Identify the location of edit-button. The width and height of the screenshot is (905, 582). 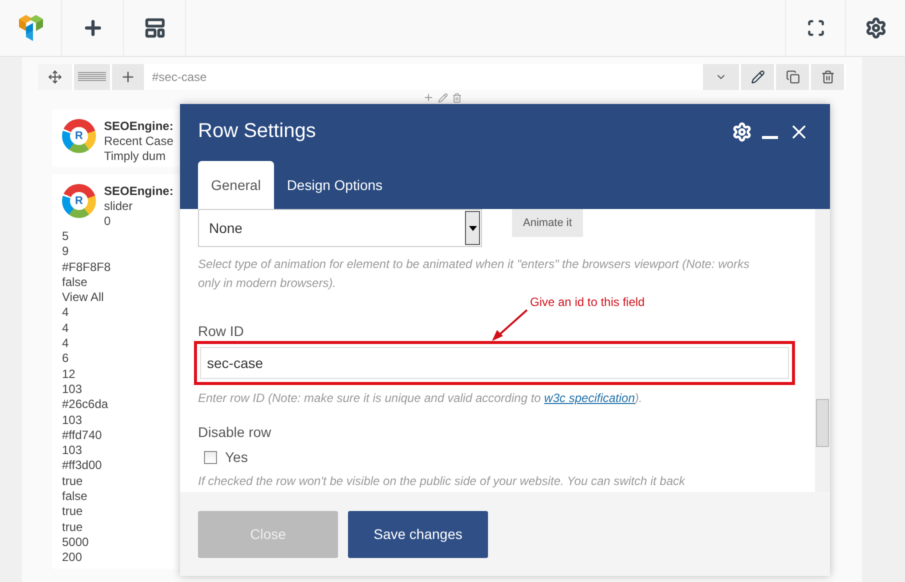
(757, 77).